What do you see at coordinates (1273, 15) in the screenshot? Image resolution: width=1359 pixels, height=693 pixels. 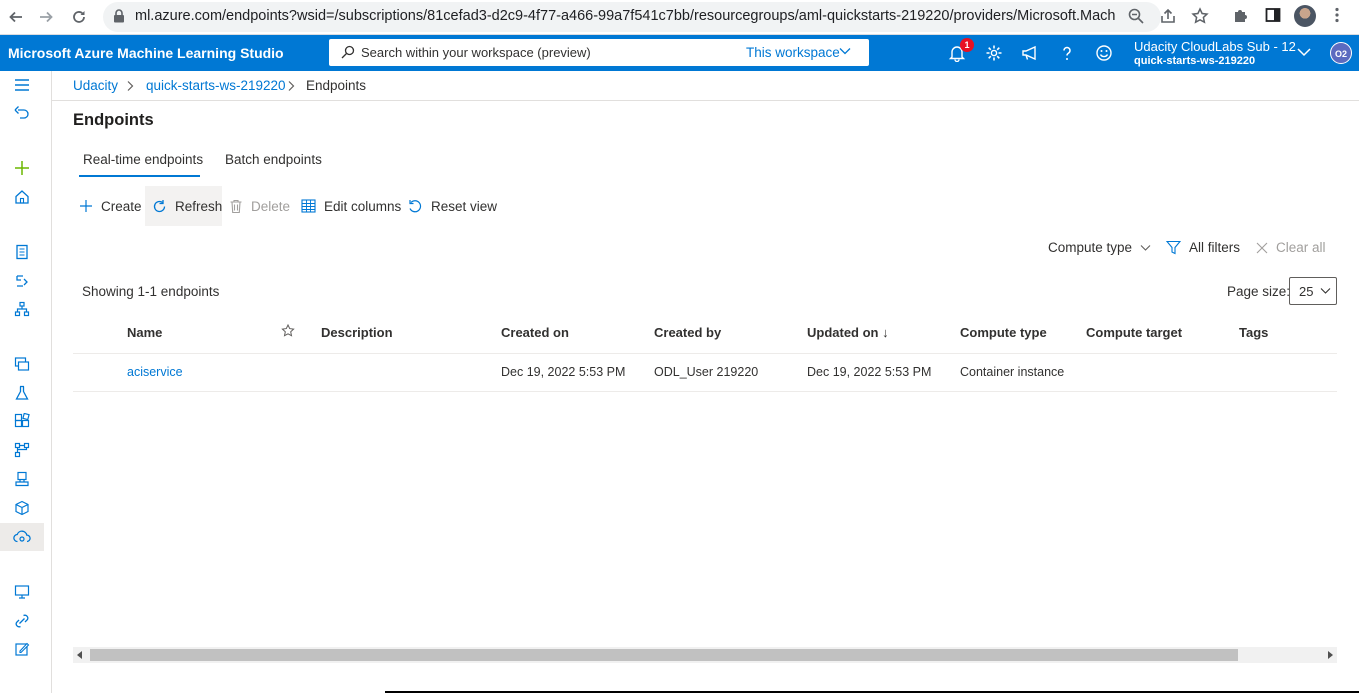 I see `side-panel-icon` at bounding box center [1273, 15].